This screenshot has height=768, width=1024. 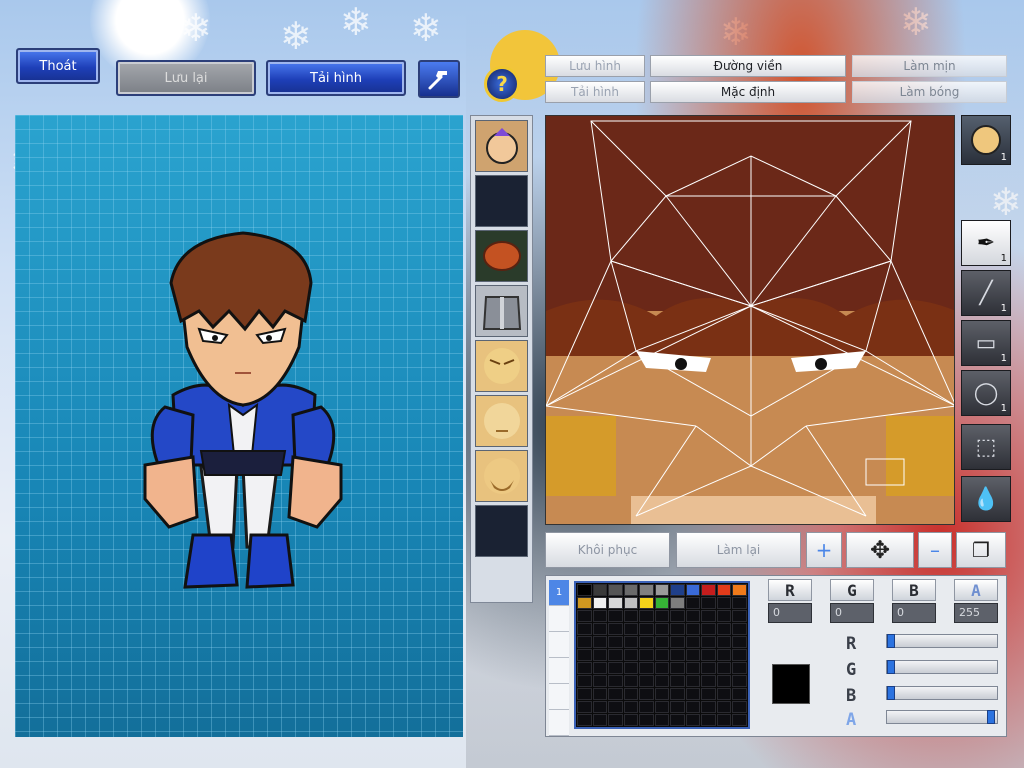 I want to click on ellipse-tool: ◯ 1, so click(x=986, y=393).